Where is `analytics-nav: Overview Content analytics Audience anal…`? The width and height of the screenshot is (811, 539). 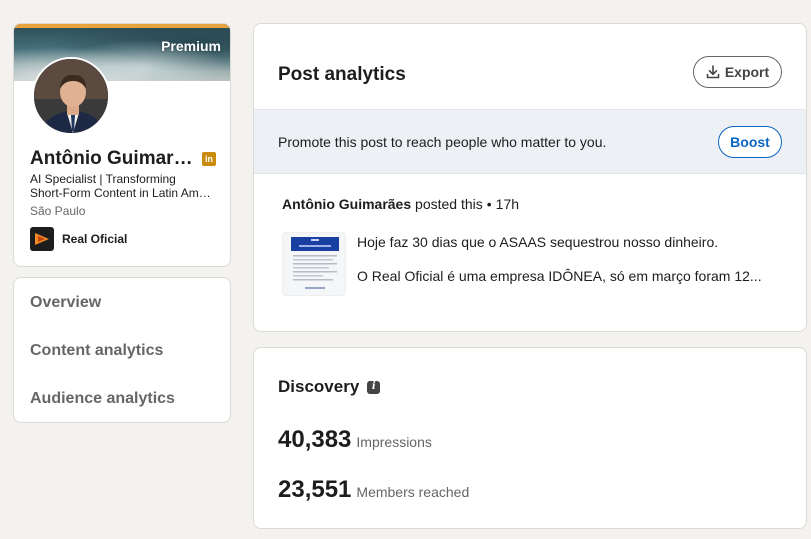
analytics-nav: Overview Content analytics Audience anal… is located at coordinates (122, 350).